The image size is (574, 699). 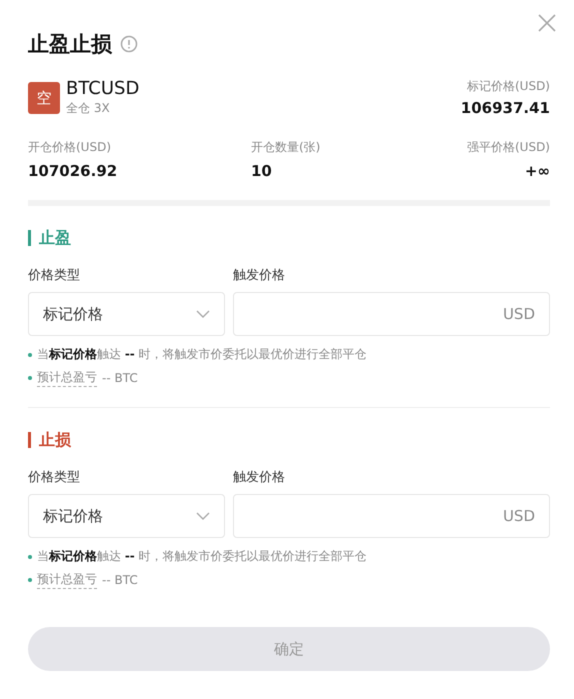 I want to click on section-title: 止盈, so click(x=289, y=238).